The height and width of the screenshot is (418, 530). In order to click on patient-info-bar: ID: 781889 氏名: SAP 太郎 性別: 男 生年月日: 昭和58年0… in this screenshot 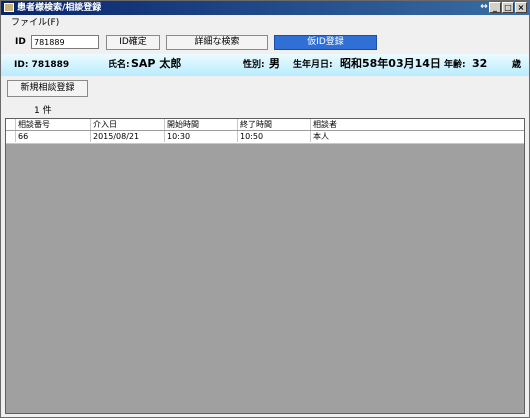, I will do `click(265, 65)`.